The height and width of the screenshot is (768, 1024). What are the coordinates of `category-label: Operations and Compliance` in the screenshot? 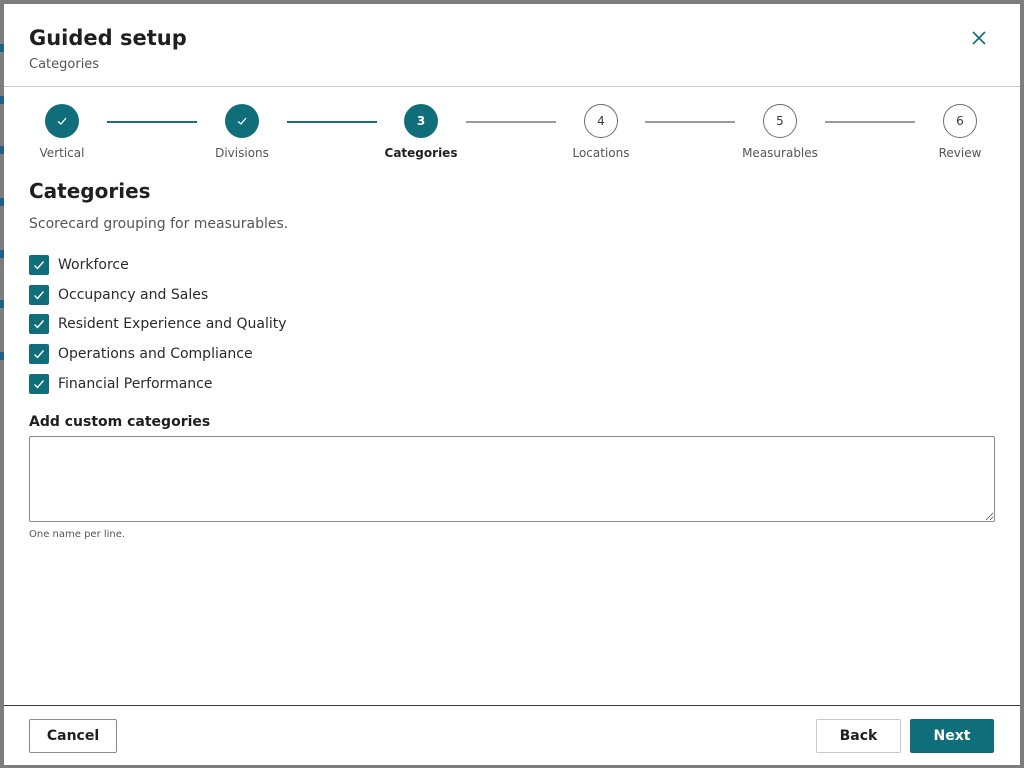 It's located at (155, 353).